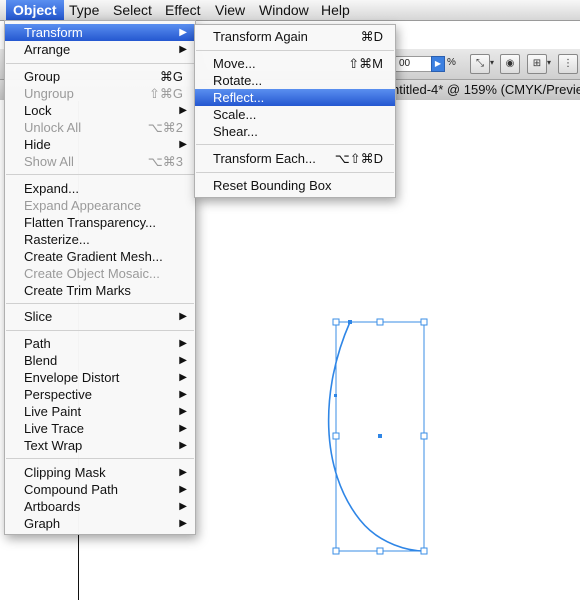 Image resolution: width=580 pixels, height=600 pixels. What do you see at coordinates (100, 394) in the screenshot?
I see `menu-item-perspective: Perspective ▶` at bounding box center [100, 394].